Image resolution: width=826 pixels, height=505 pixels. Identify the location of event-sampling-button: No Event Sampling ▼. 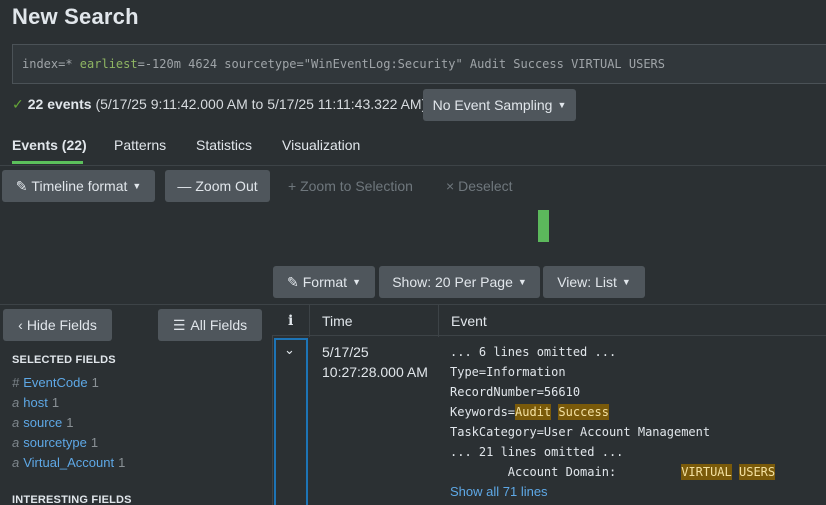
(499, 105).